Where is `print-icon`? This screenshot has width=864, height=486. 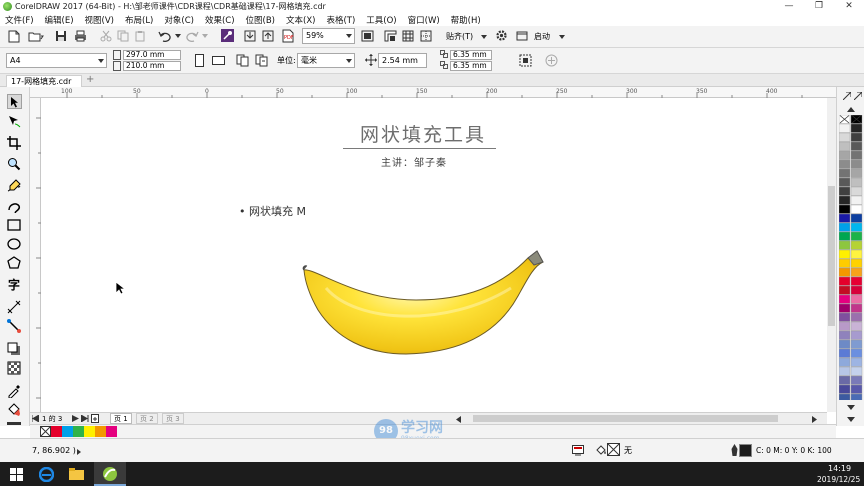
print-icon is located at coordinates (80, 36).